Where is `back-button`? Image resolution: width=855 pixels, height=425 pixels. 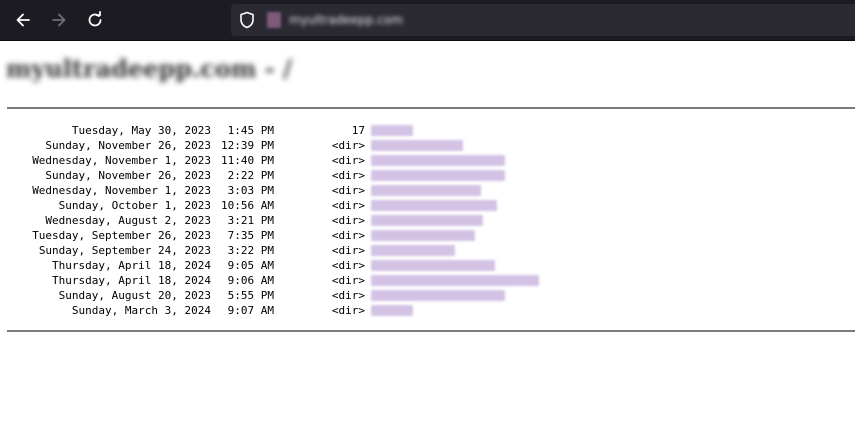
back-button is located at coordinates (23, 20).